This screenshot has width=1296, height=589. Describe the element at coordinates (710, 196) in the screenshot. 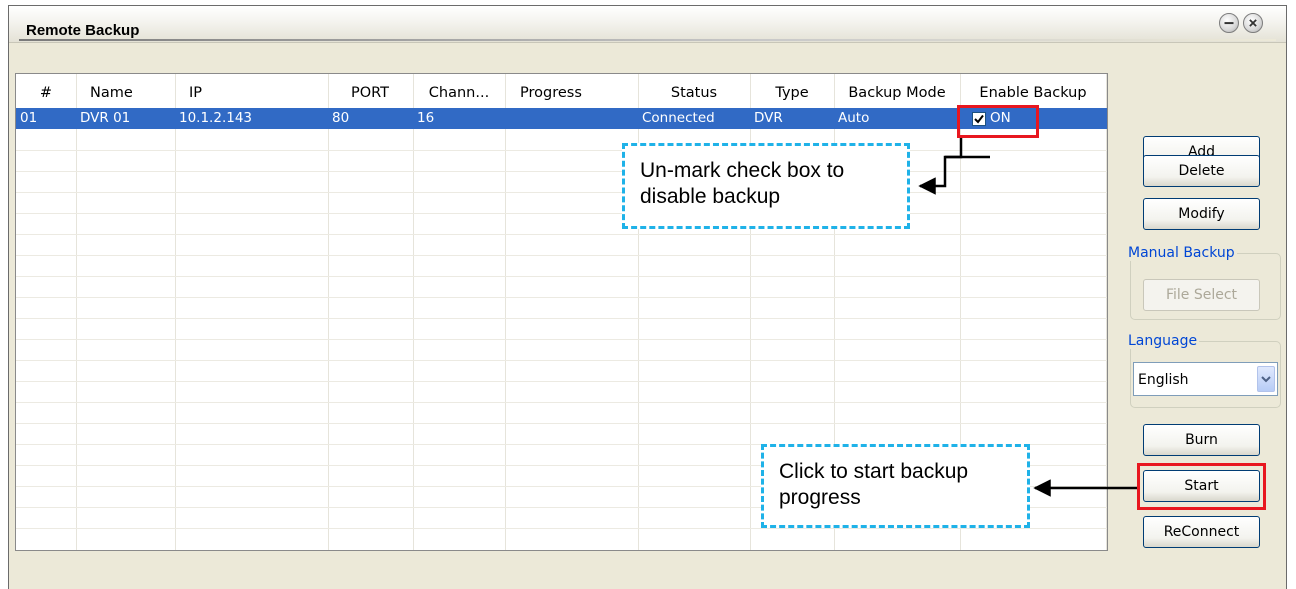

I see `callout-line: disable backup` at that location.